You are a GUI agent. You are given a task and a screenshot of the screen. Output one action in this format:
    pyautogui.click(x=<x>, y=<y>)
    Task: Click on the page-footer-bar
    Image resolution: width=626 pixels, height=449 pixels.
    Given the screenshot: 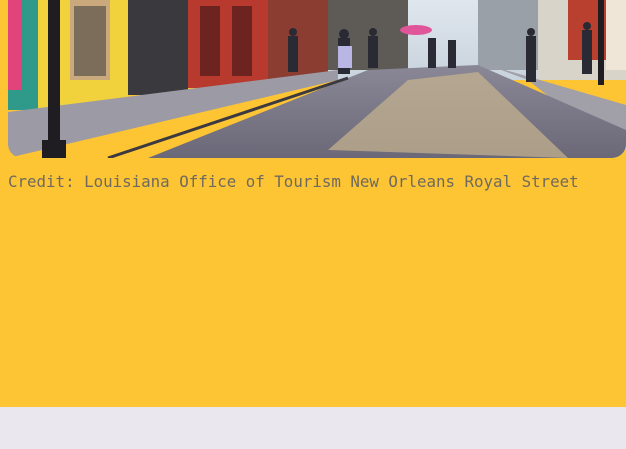 What is the action you would take?
    pyautogui.click(x=313, y=428)
    